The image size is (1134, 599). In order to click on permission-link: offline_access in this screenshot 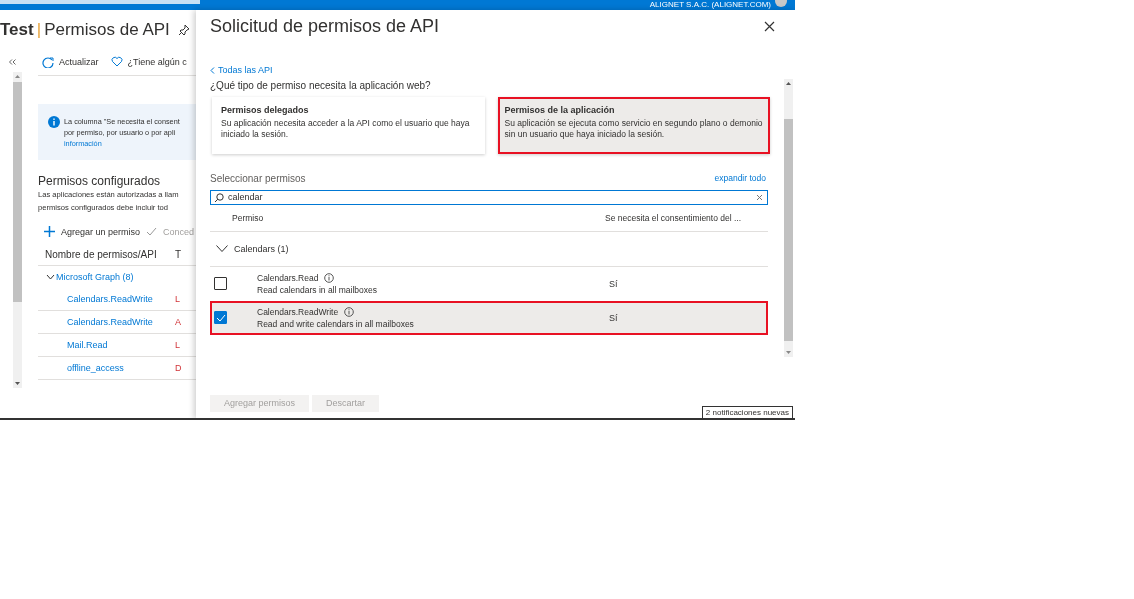, I will do `click(121, 368)`.